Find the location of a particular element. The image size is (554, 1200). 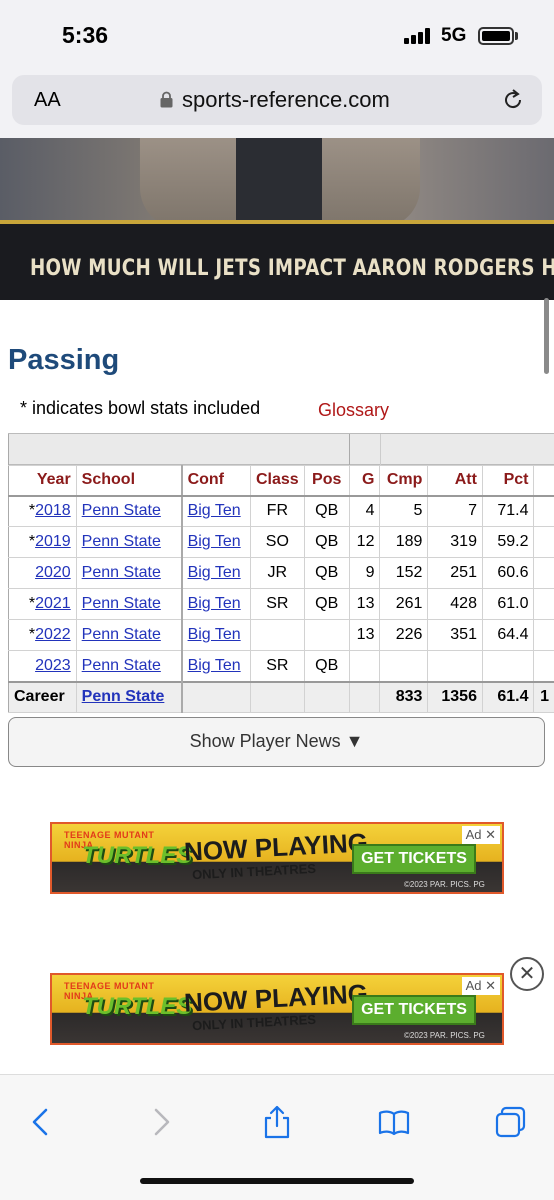

pct-cell: 61.0 is located at coordinates (508, 604).